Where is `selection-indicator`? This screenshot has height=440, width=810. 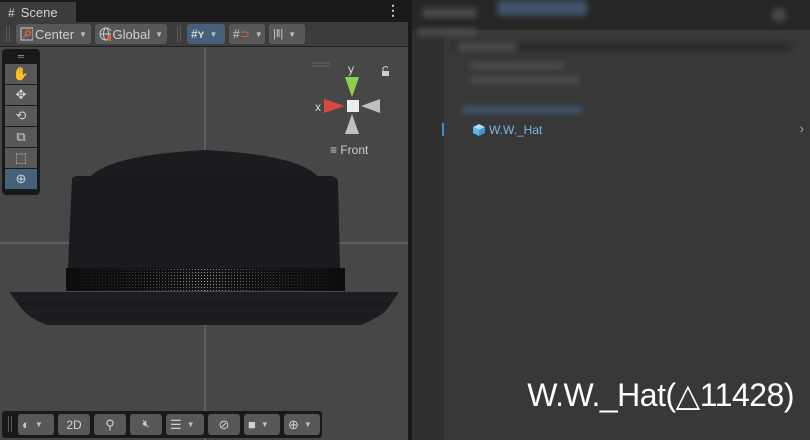 selection-indicator is located at coordinates (443, 129).